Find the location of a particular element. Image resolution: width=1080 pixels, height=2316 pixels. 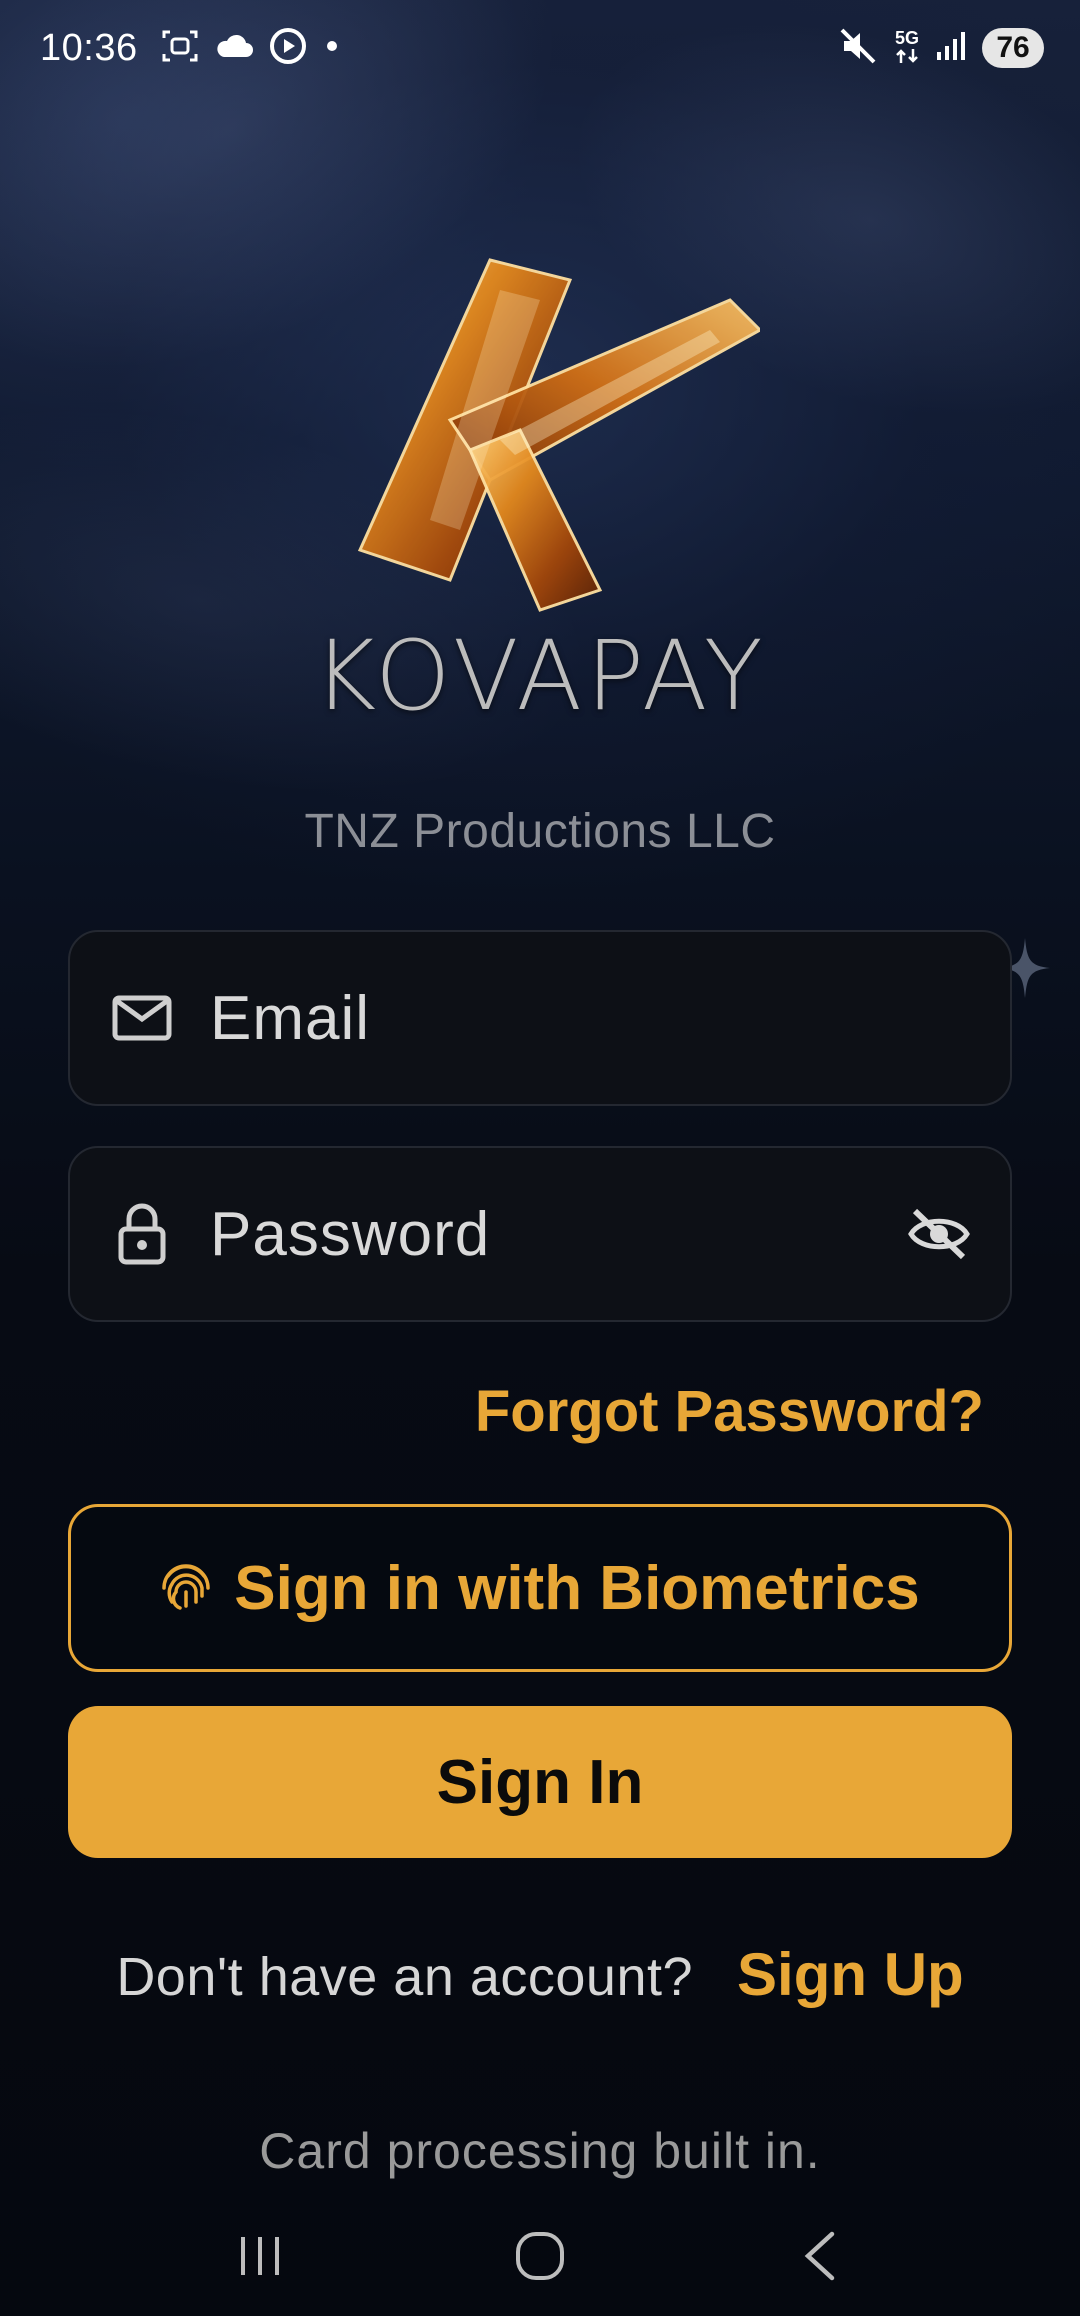

status-time: 10:36 is located at coordinates (89, 47).